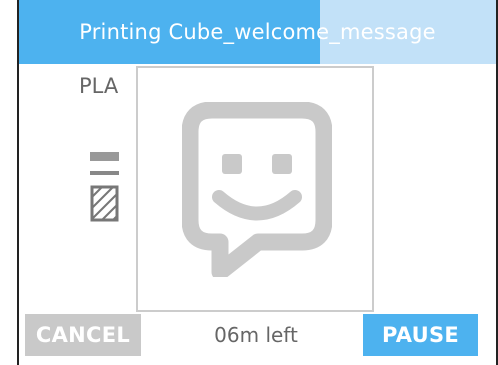 This screenshot has width=498, height=365. I want to click on cancel-button: CANCEL, so click(83, 335).